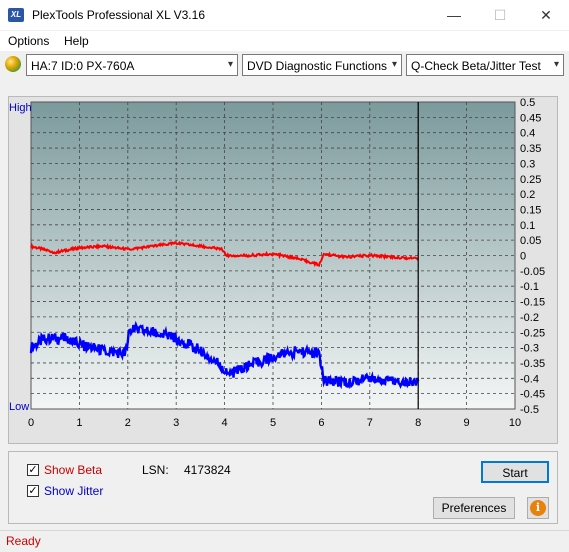  Describe the element at coordinates (33, 491) in the screenshot. I see `show-jitter-checkbox: ✓` at that location.